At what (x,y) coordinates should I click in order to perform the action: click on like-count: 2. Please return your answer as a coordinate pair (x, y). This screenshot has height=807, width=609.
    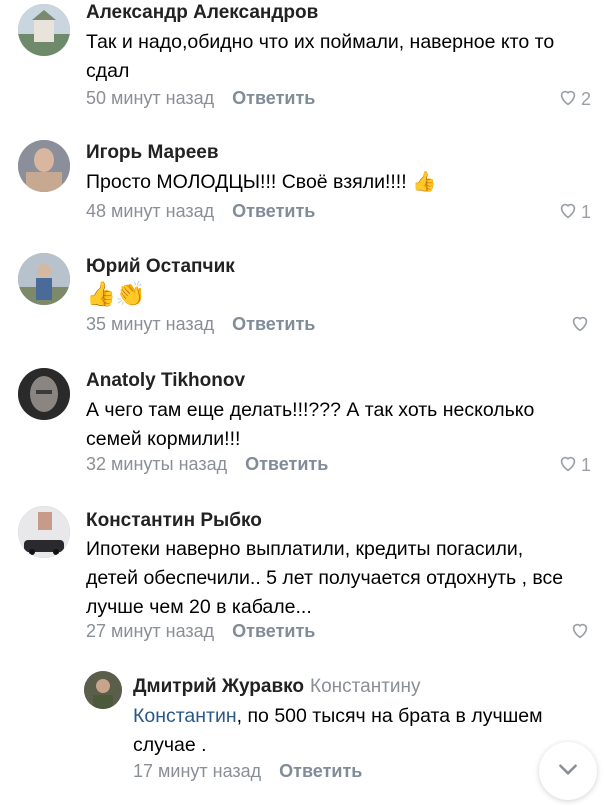
    Looking at the image, I should click on (585, 99).